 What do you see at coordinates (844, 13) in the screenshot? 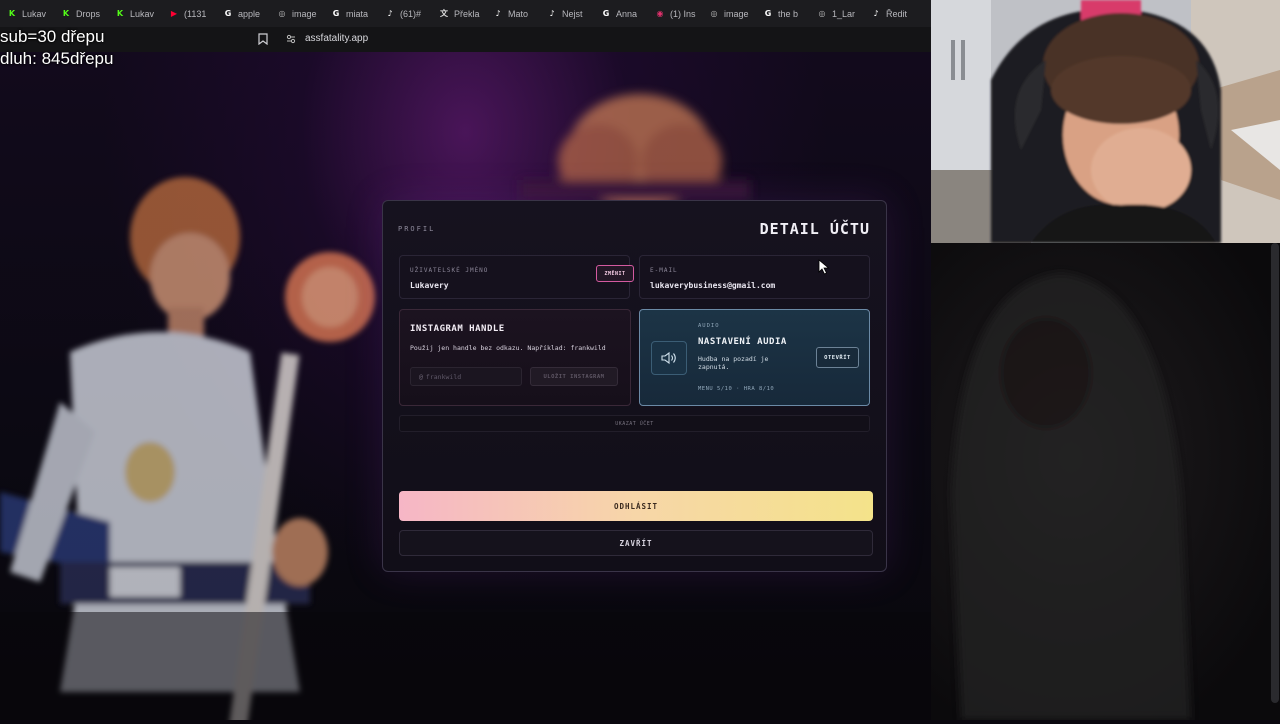
I see `browser-tab-label: 1_Lar` at bounding box center [844, 13].